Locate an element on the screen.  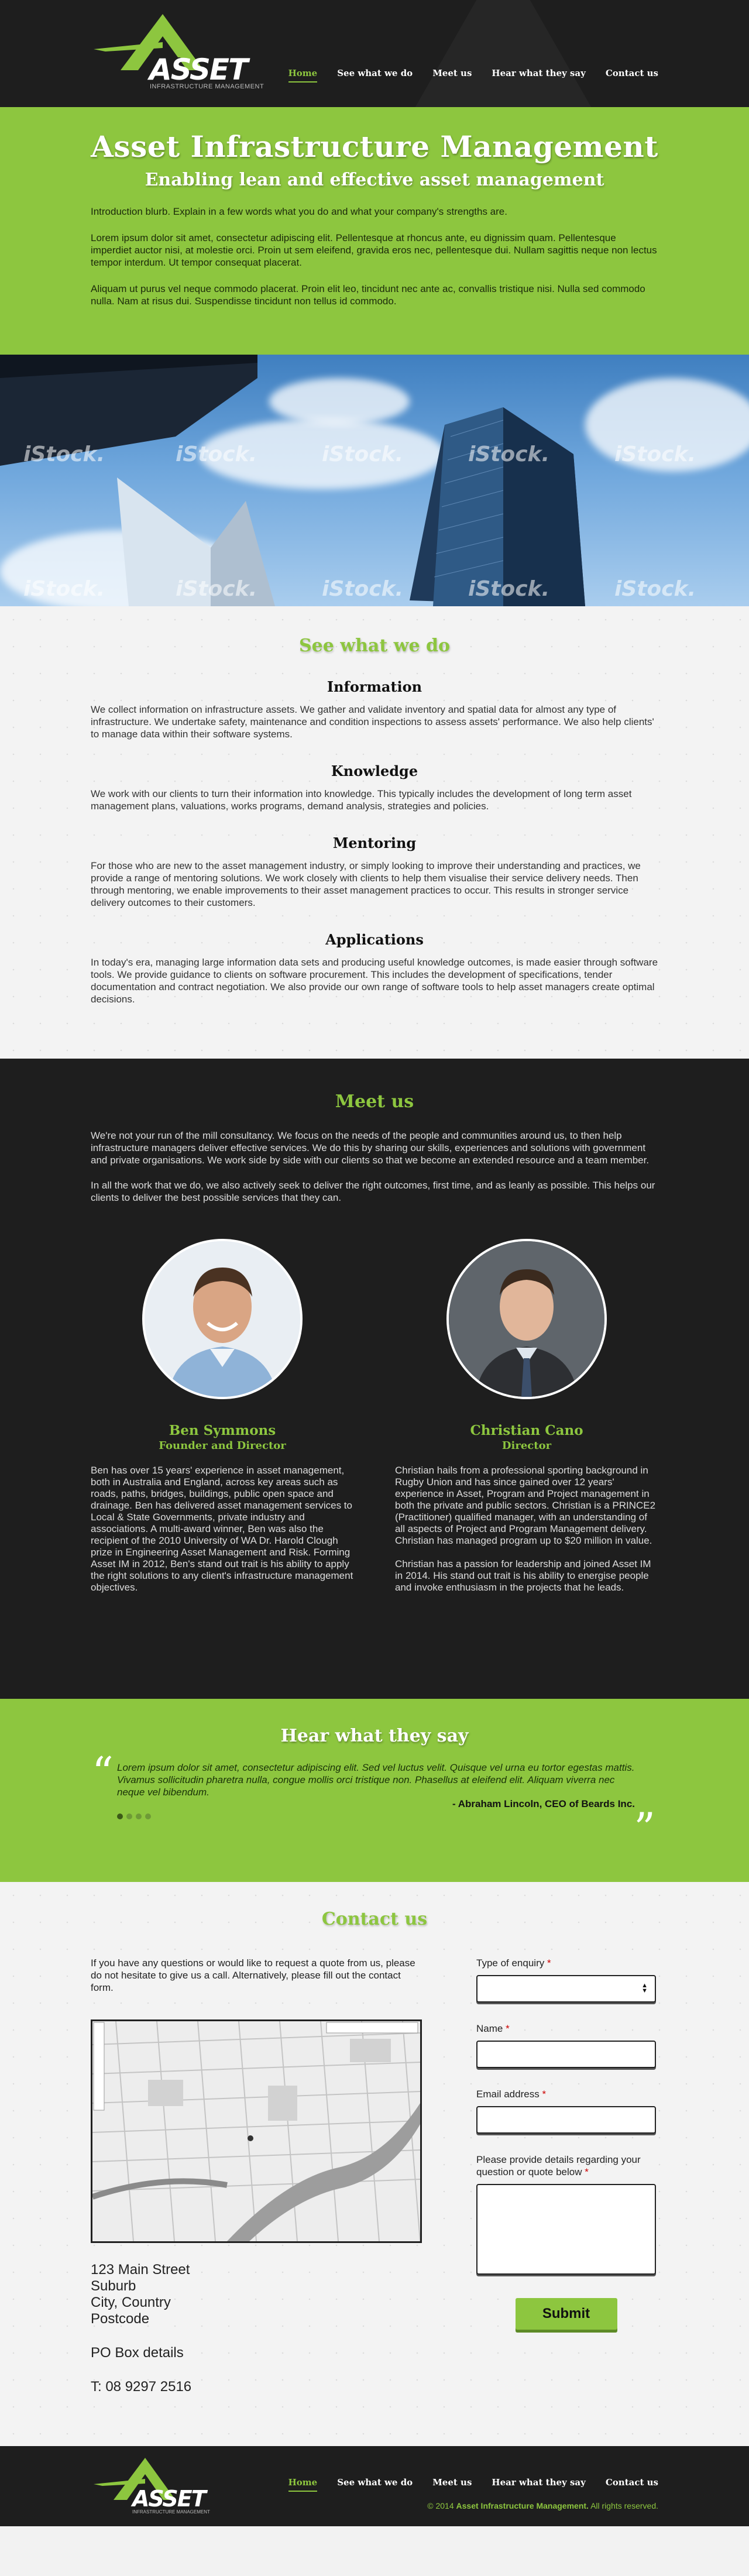
member-name: Ben Symmons is located at coordinates (223, 1431).